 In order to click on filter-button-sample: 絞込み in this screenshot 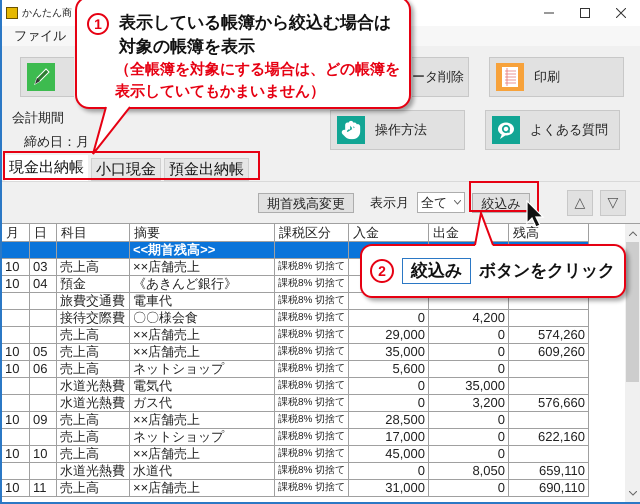, I will do `click(436, 271)`.